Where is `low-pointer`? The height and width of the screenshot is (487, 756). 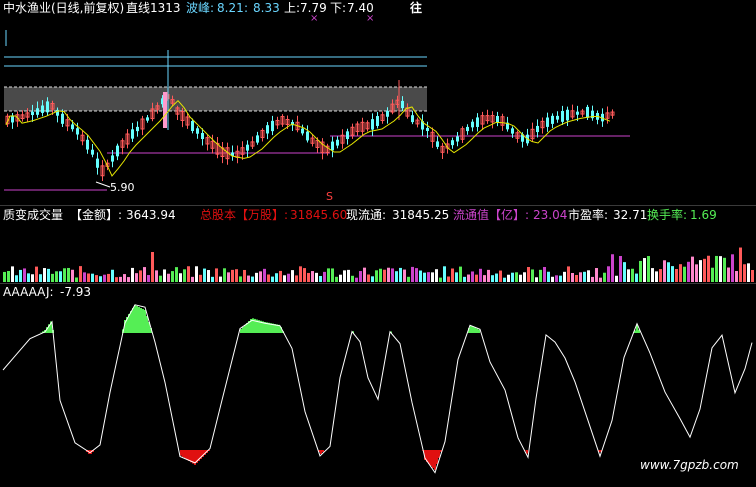
low-pointer is located at coordinates (103, 184).